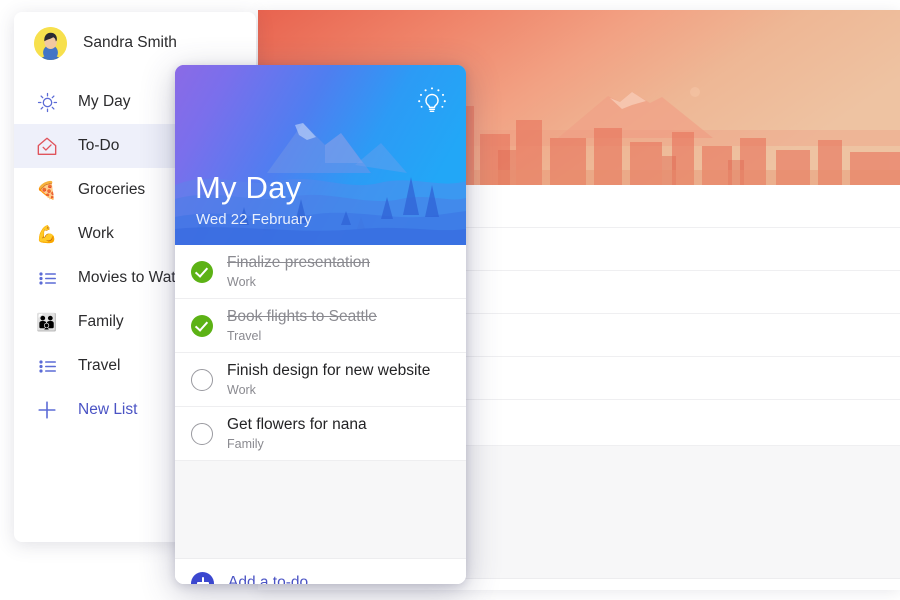 The width and height of the screenshot is (900, 600). I want to click on sidebar-item-label: New List, so click(108, 409).